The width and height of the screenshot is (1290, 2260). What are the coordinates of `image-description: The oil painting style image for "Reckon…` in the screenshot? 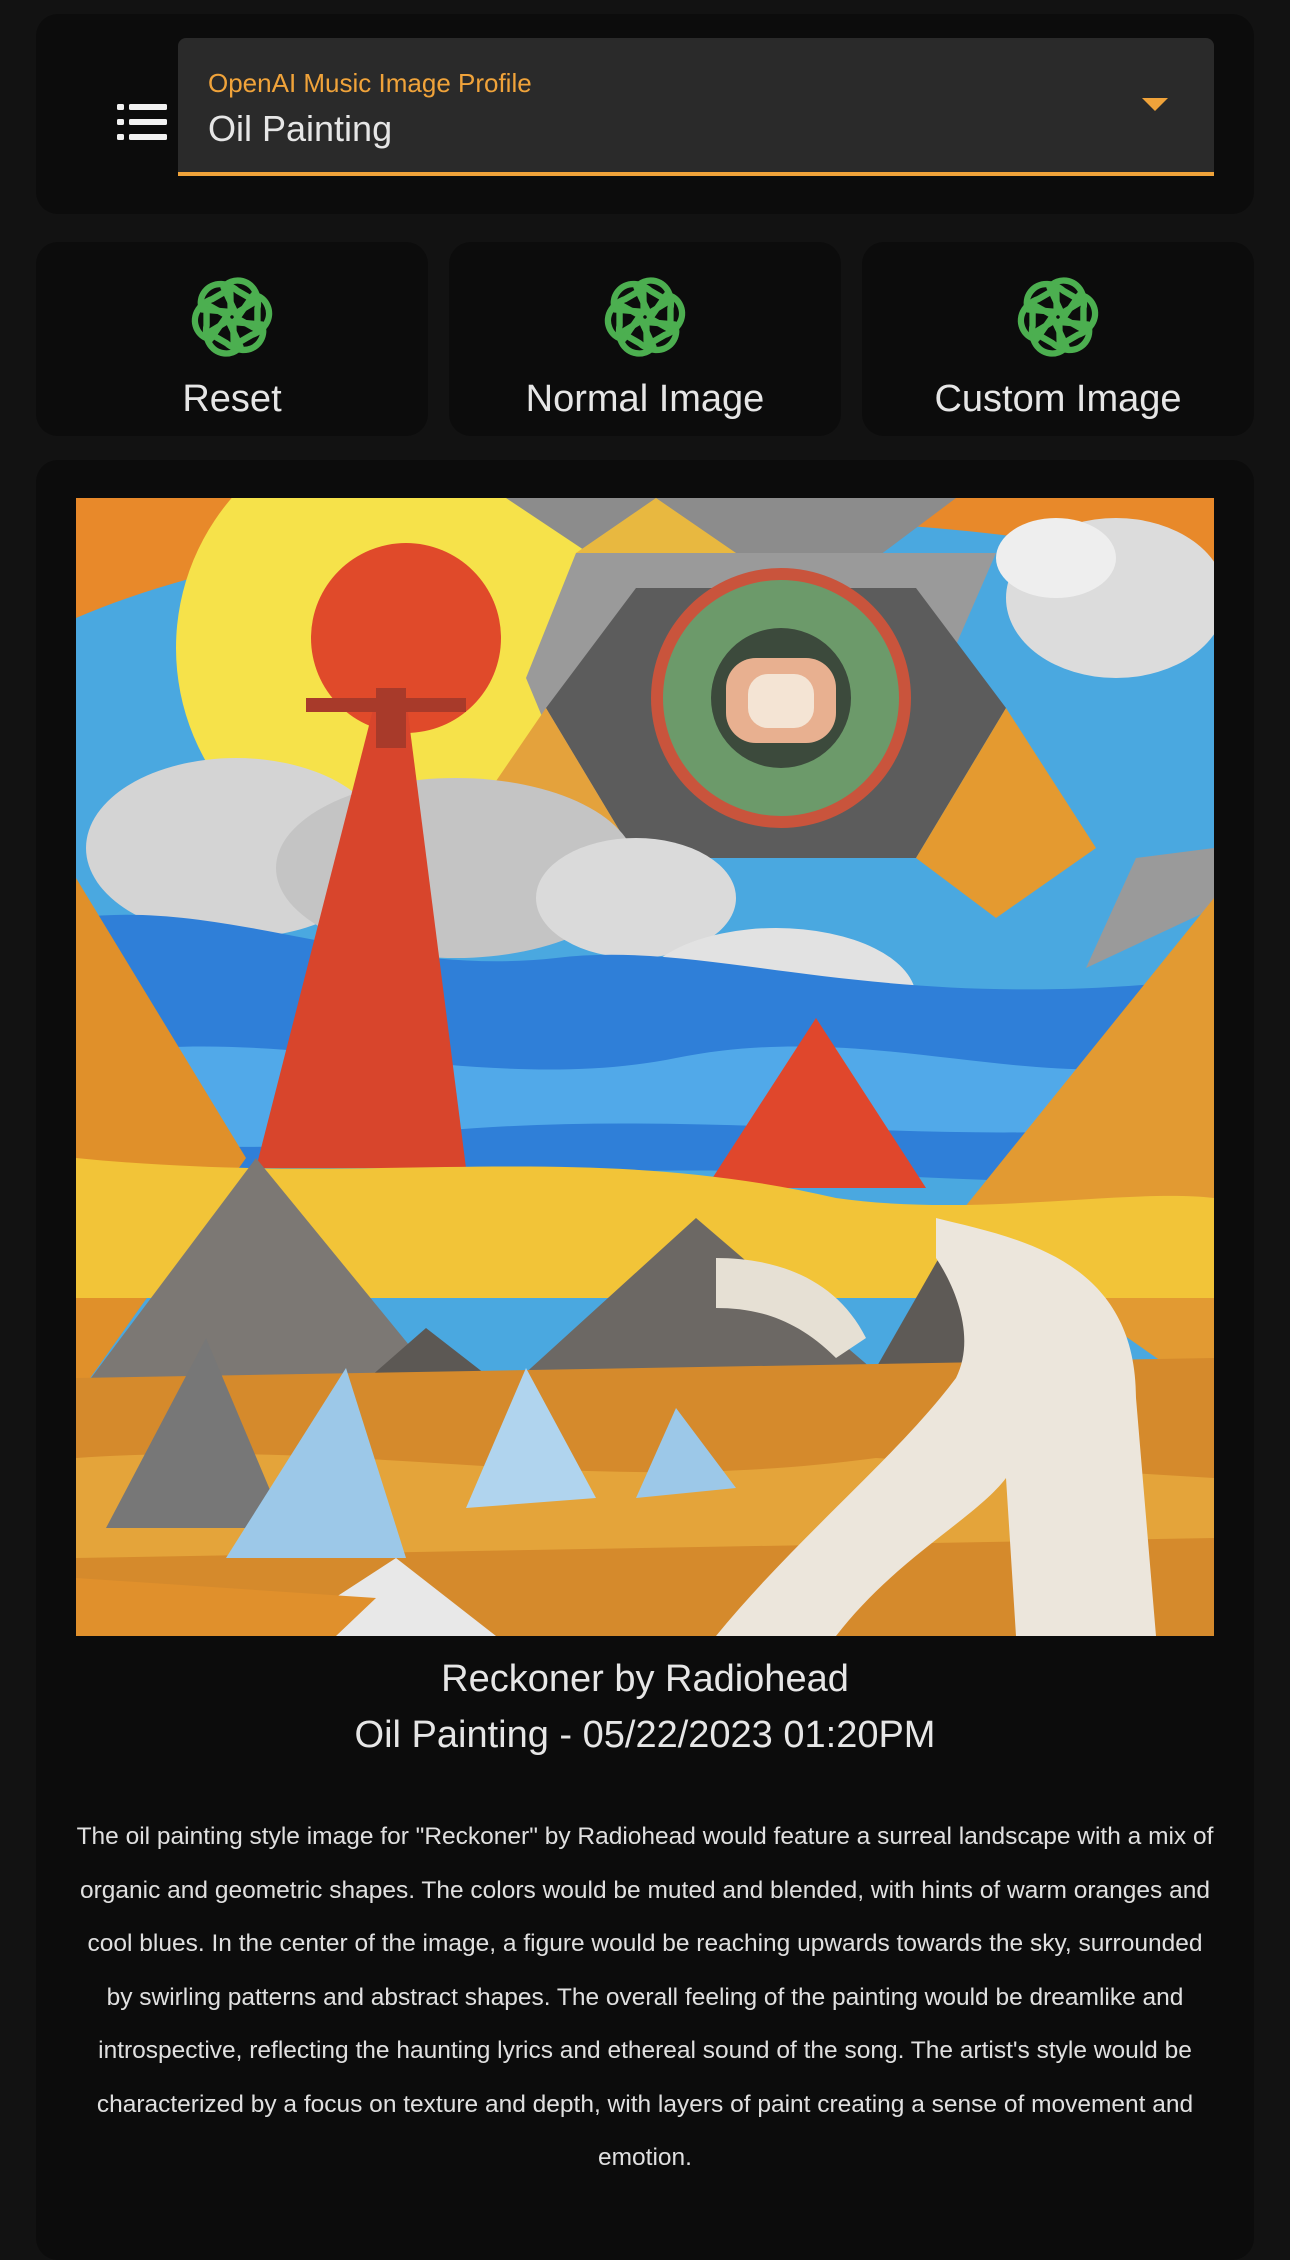 It's located at (645, 1997).